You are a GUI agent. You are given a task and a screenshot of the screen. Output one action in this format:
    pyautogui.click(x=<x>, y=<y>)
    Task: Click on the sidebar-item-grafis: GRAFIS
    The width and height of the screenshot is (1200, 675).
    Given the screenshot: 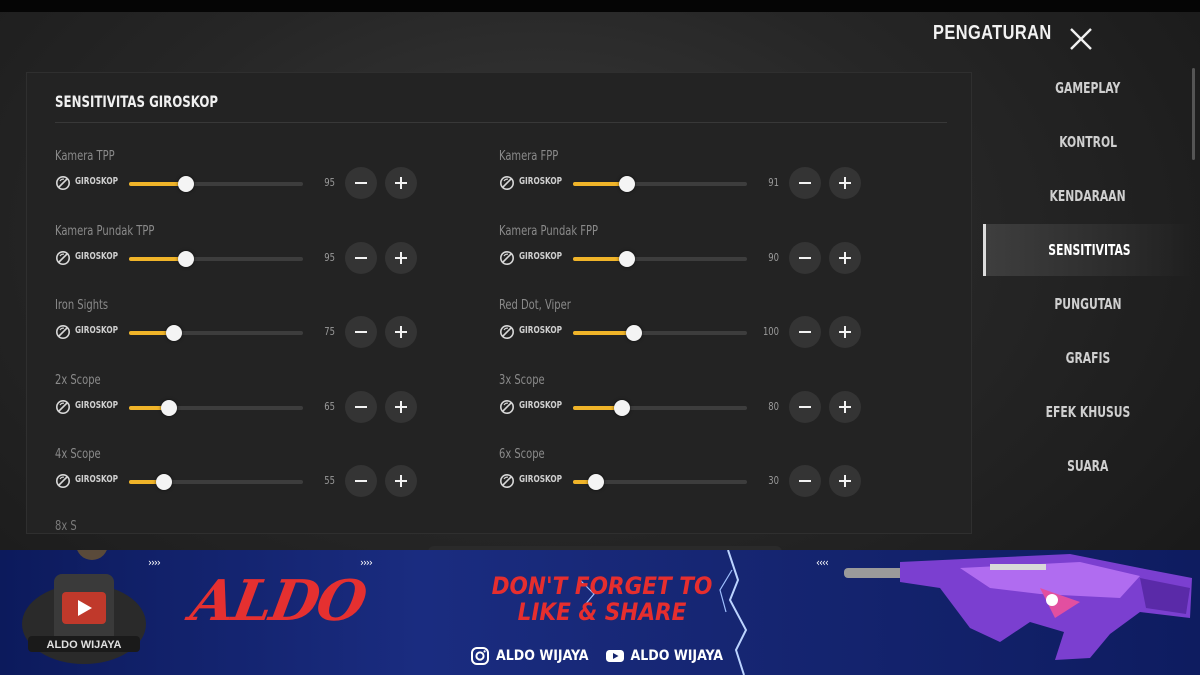 What is the action you would take?
    pyautogui.click(x=1088, y=358)
    